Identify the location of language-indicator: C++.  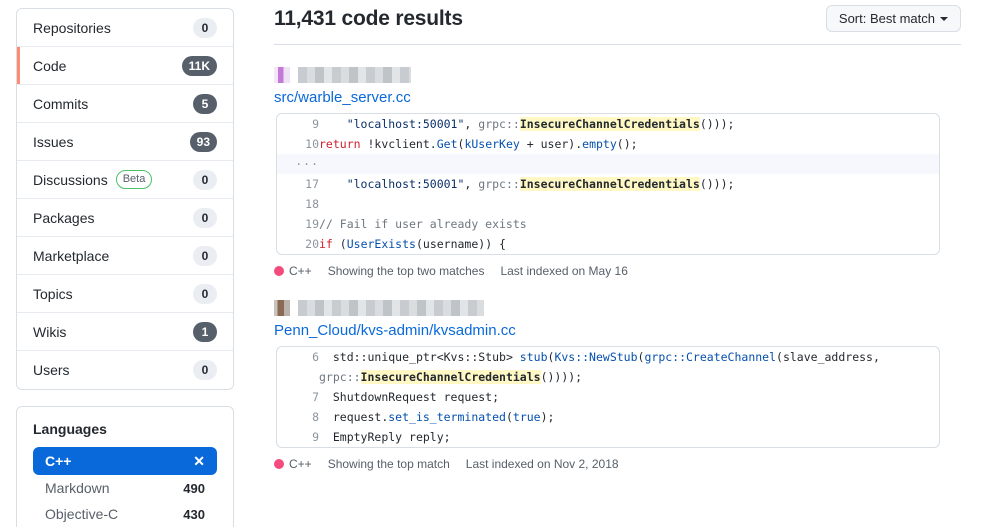
(293, 271).